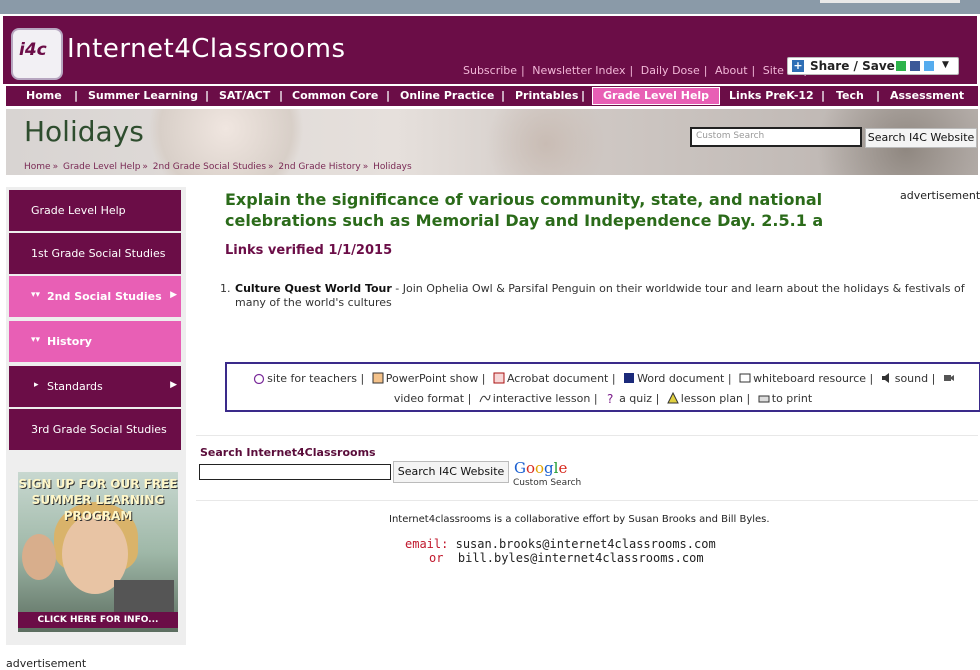 Image resolution: width=980 pixels, height=670 pixels. Describe the element at coordinates (730, 136) in the screenshot. I see `header-search-placeholder: Custom Search` at that location.